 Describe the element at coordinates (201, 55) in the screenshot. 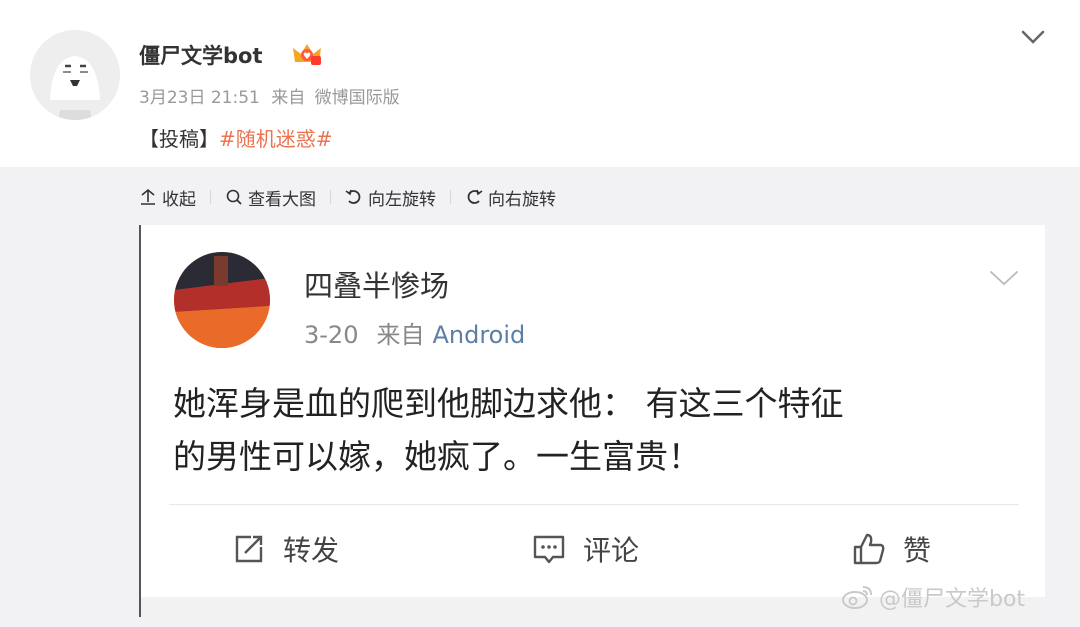

I see `post-author-name: 僵尸文学bot` at that location.